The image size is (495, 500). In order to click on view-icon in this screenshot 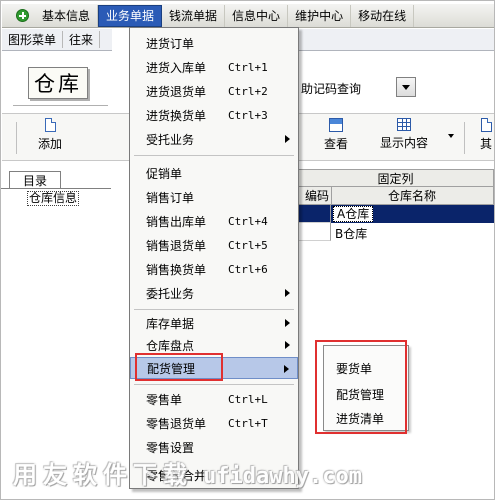, I will do `click(336, 125)`.